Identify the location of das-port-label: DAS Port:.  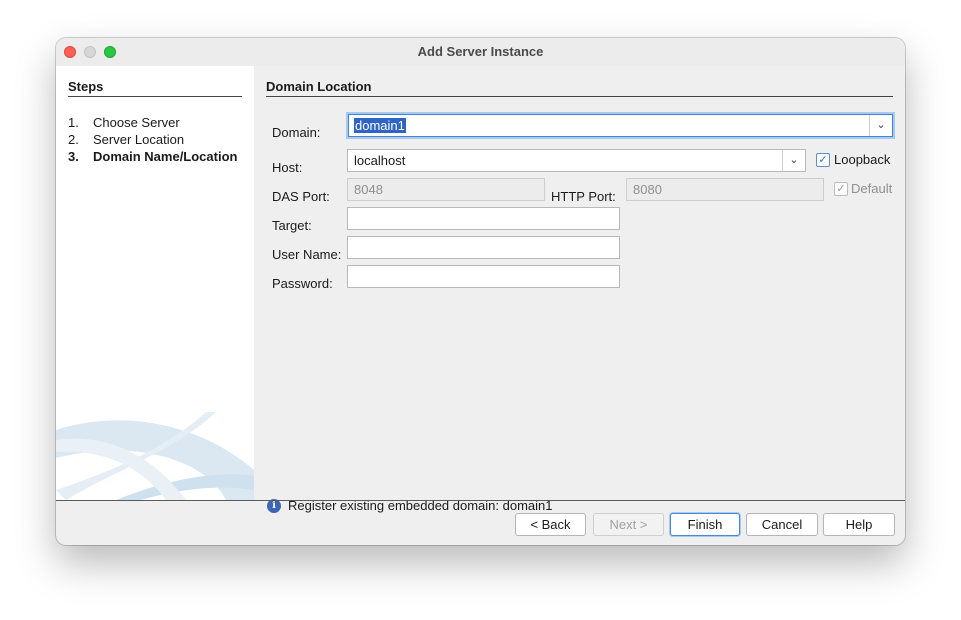
(301, 196).